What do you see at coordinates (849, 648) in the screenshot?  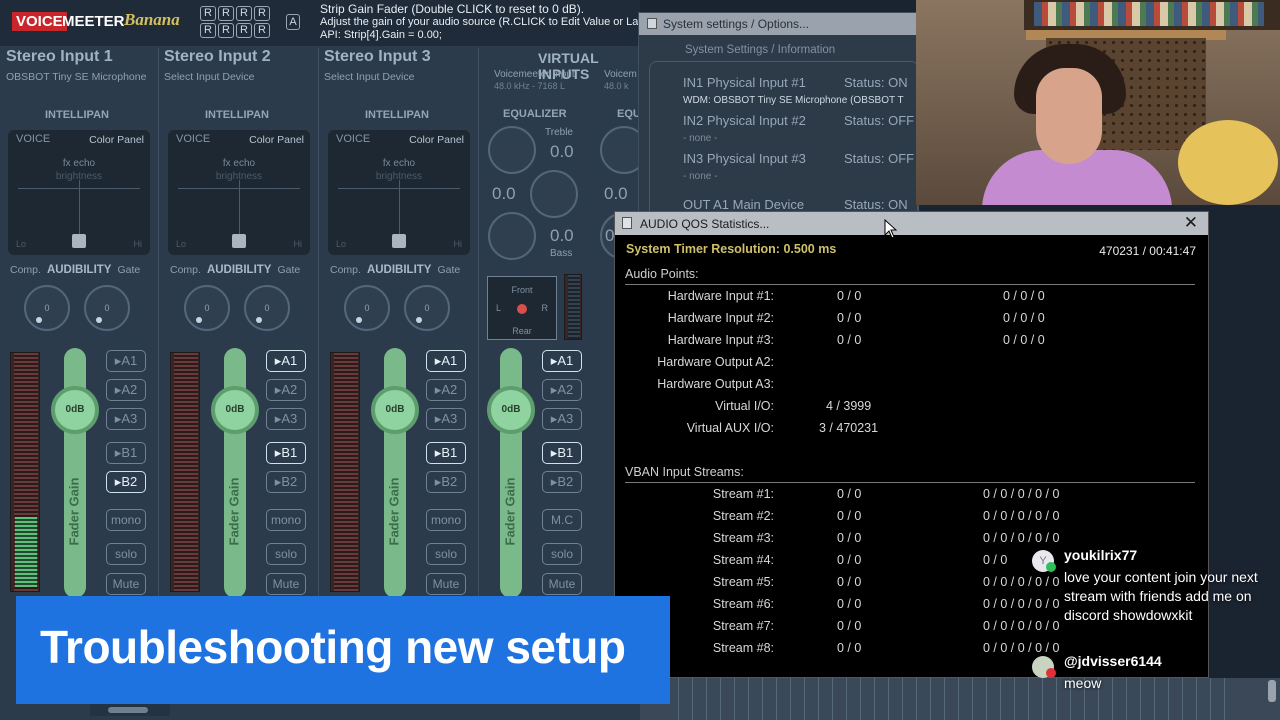 I see `stream-value: 0 / 0` at bounding box center [849, 648].